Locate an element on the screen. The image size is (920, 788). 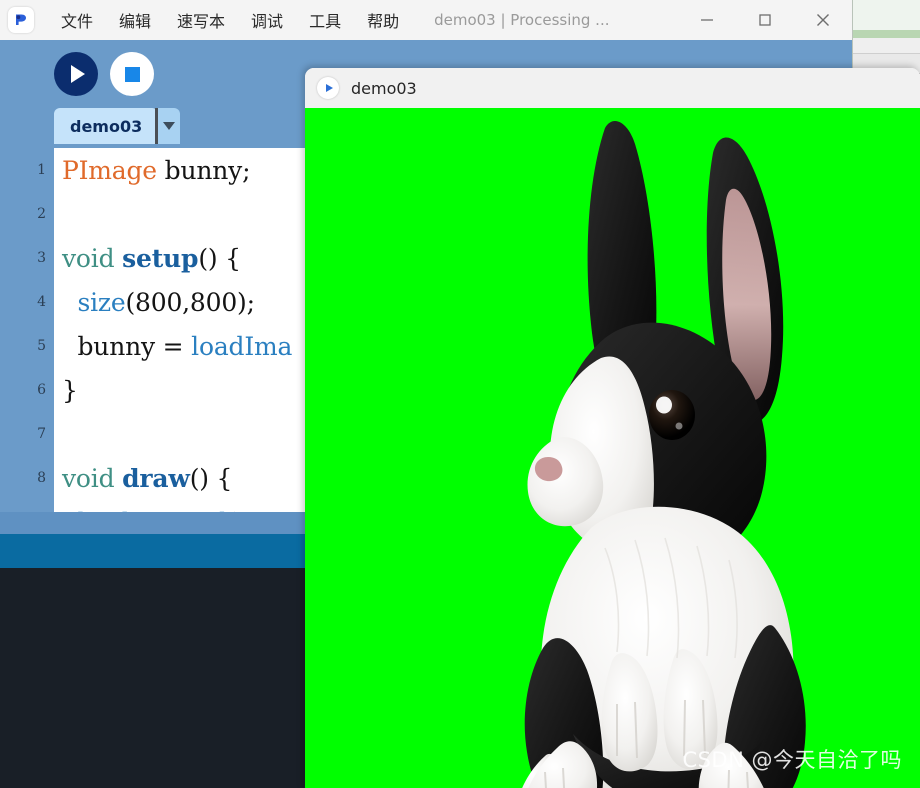
code-token: draw is located at coordinates (156, 478).